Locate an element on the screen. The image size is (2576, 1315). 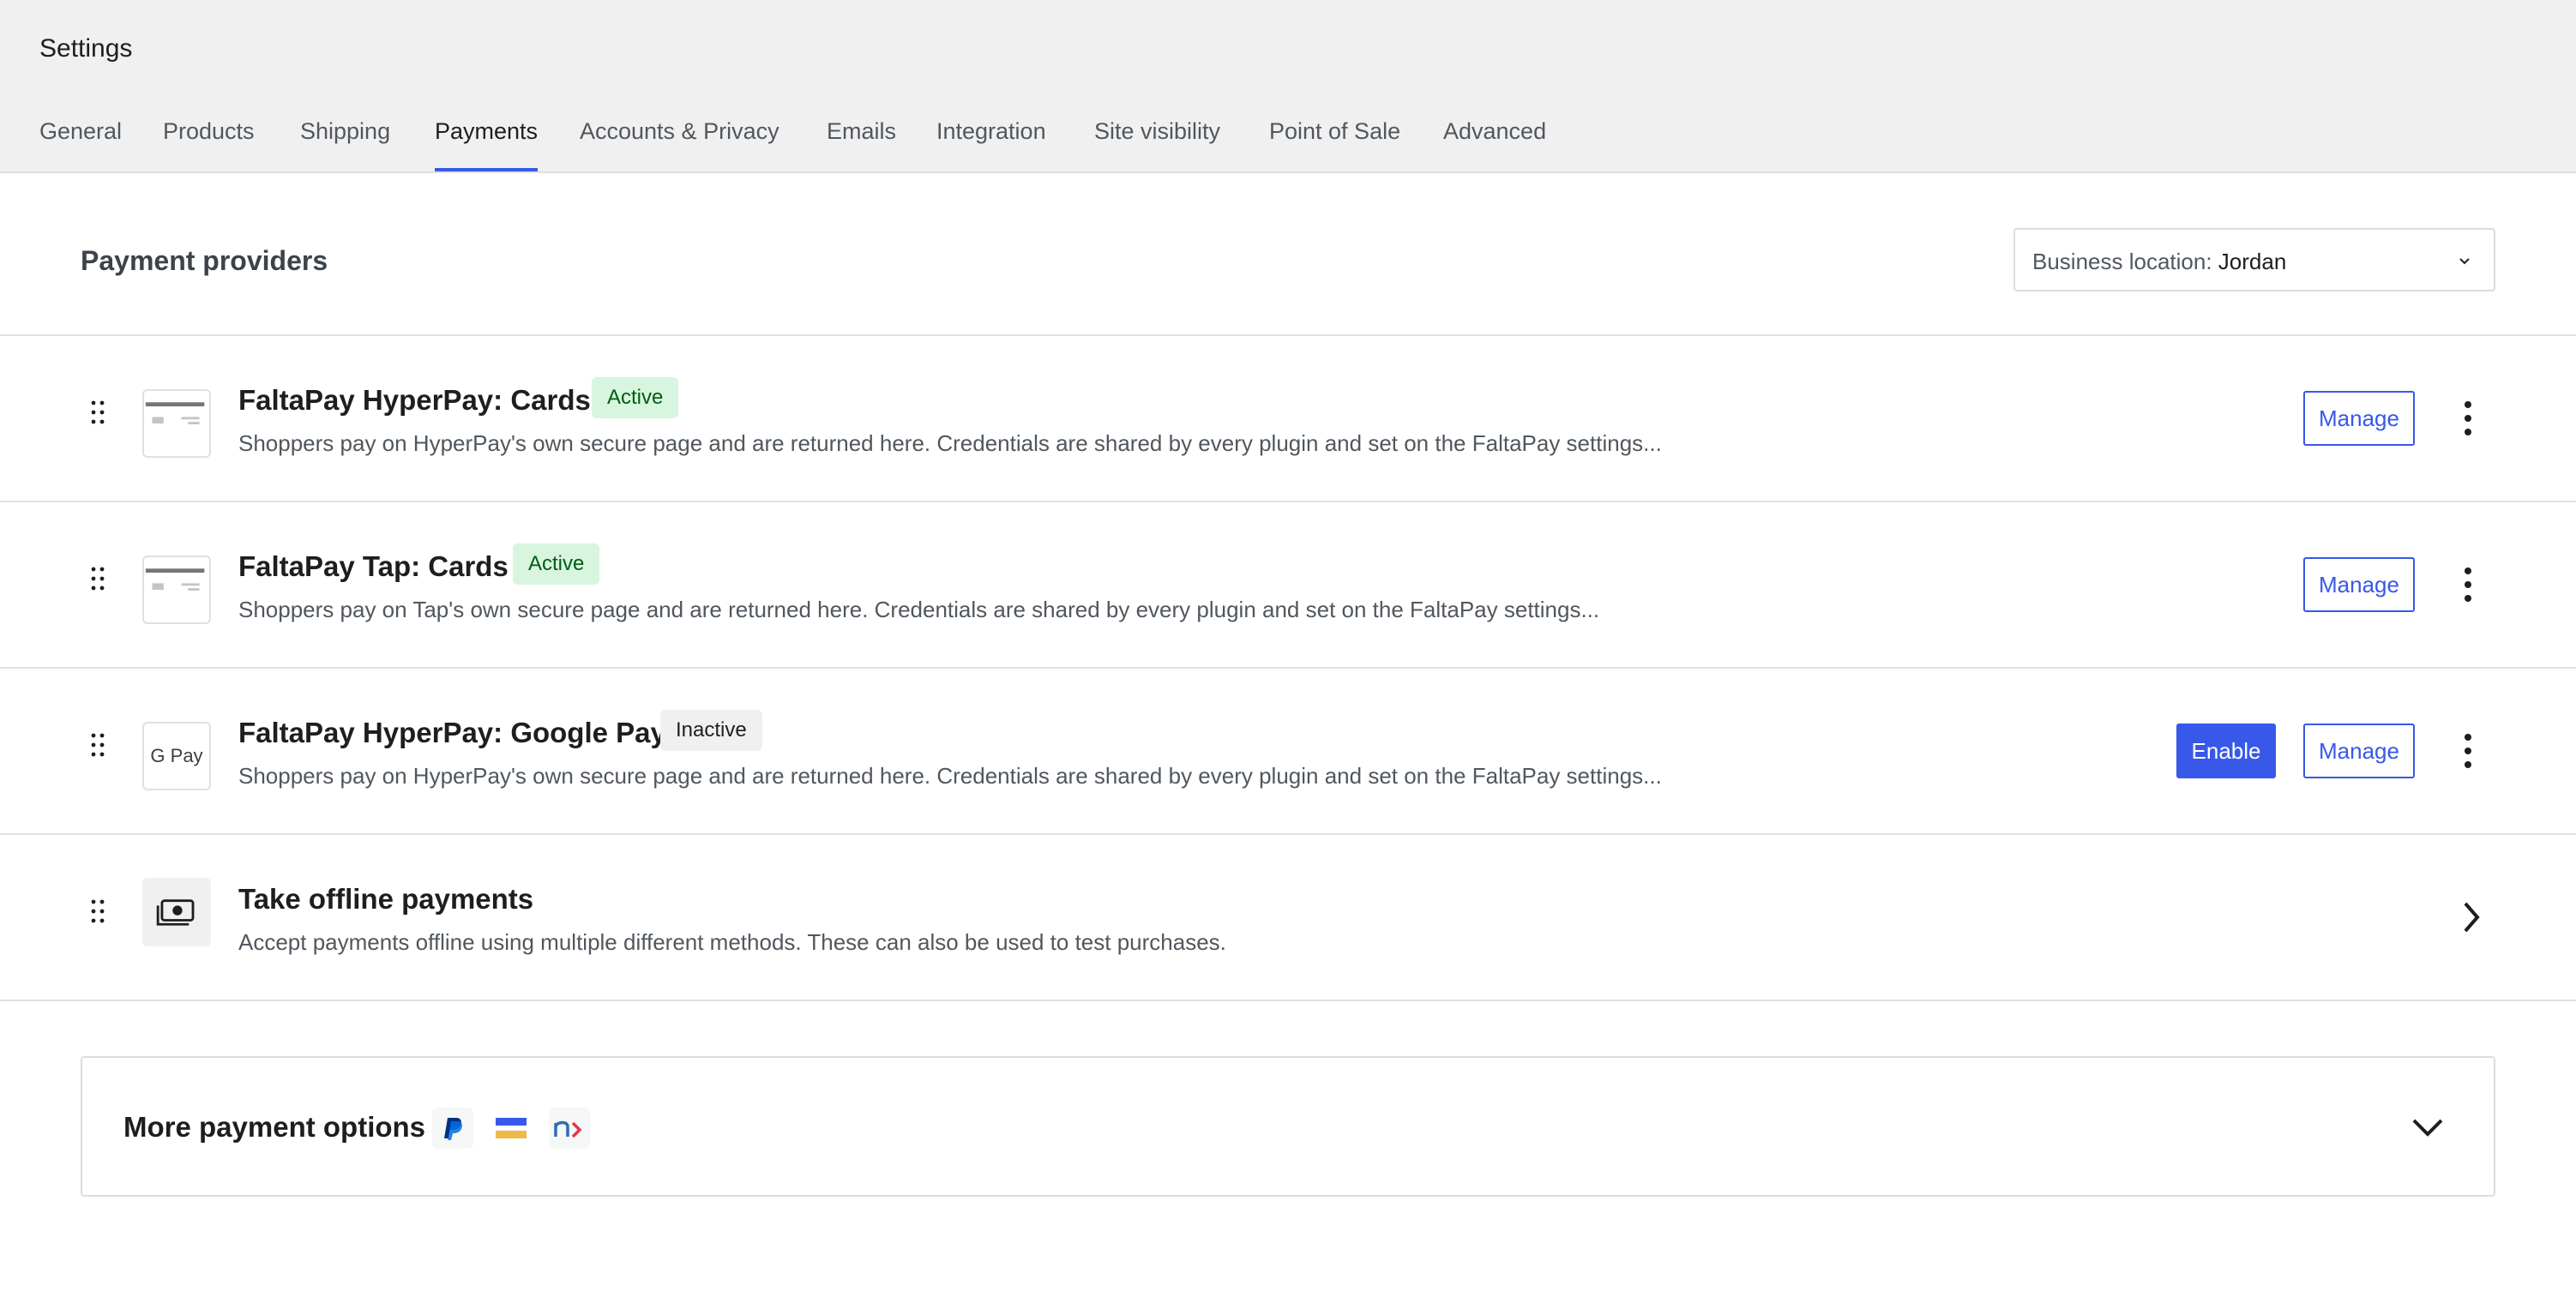
status-badge: Inactive is located at coordinates (711, 730).